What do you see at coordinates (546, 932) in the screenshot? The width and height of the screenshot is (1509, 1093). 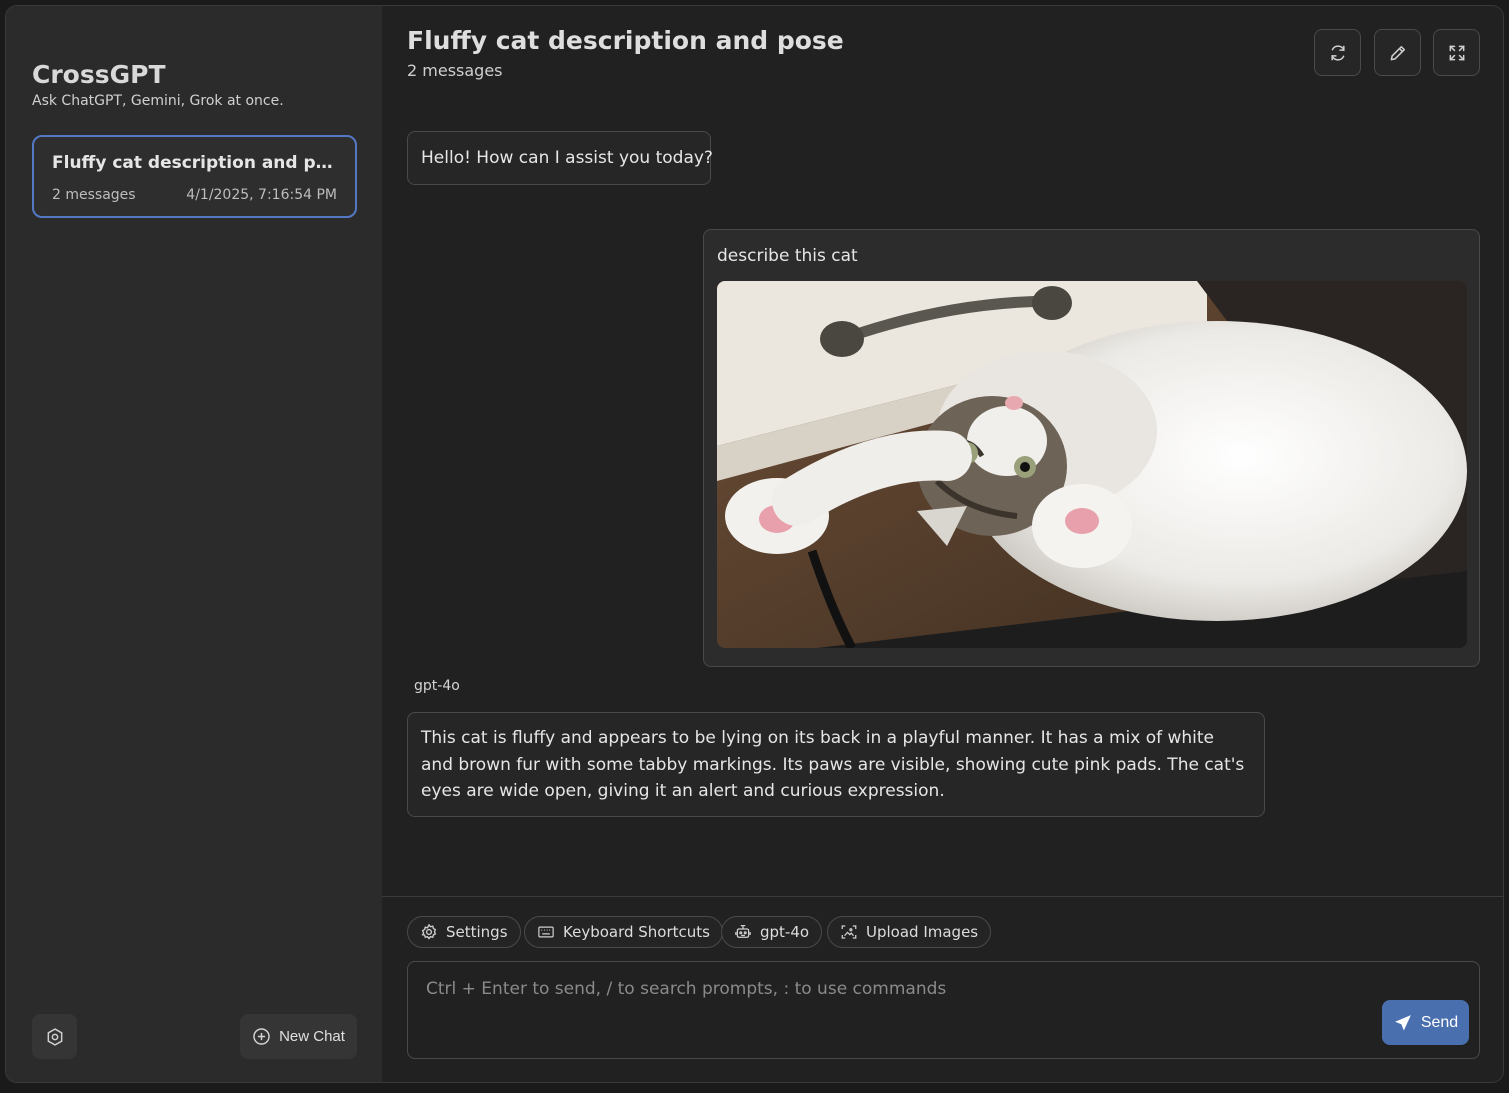 I see `keyboard-icon` at bounding box center [546, 932].